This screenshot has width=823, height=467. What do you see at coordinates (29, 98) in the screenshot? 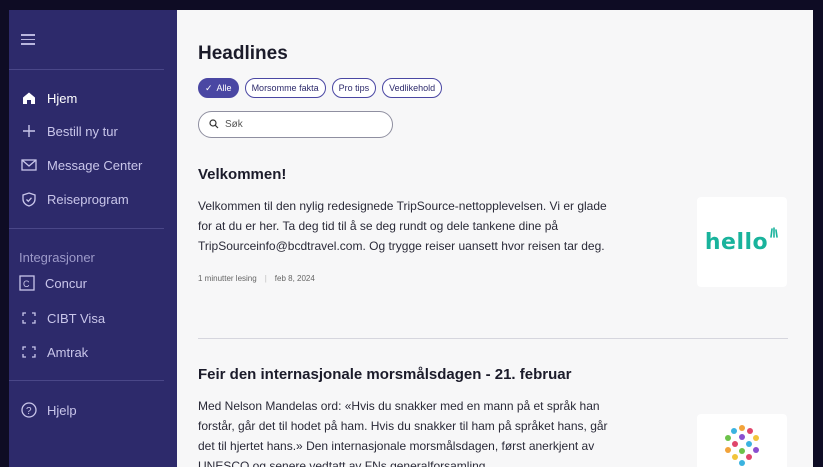
I see `home-icon` at bounding box center [29, 98].